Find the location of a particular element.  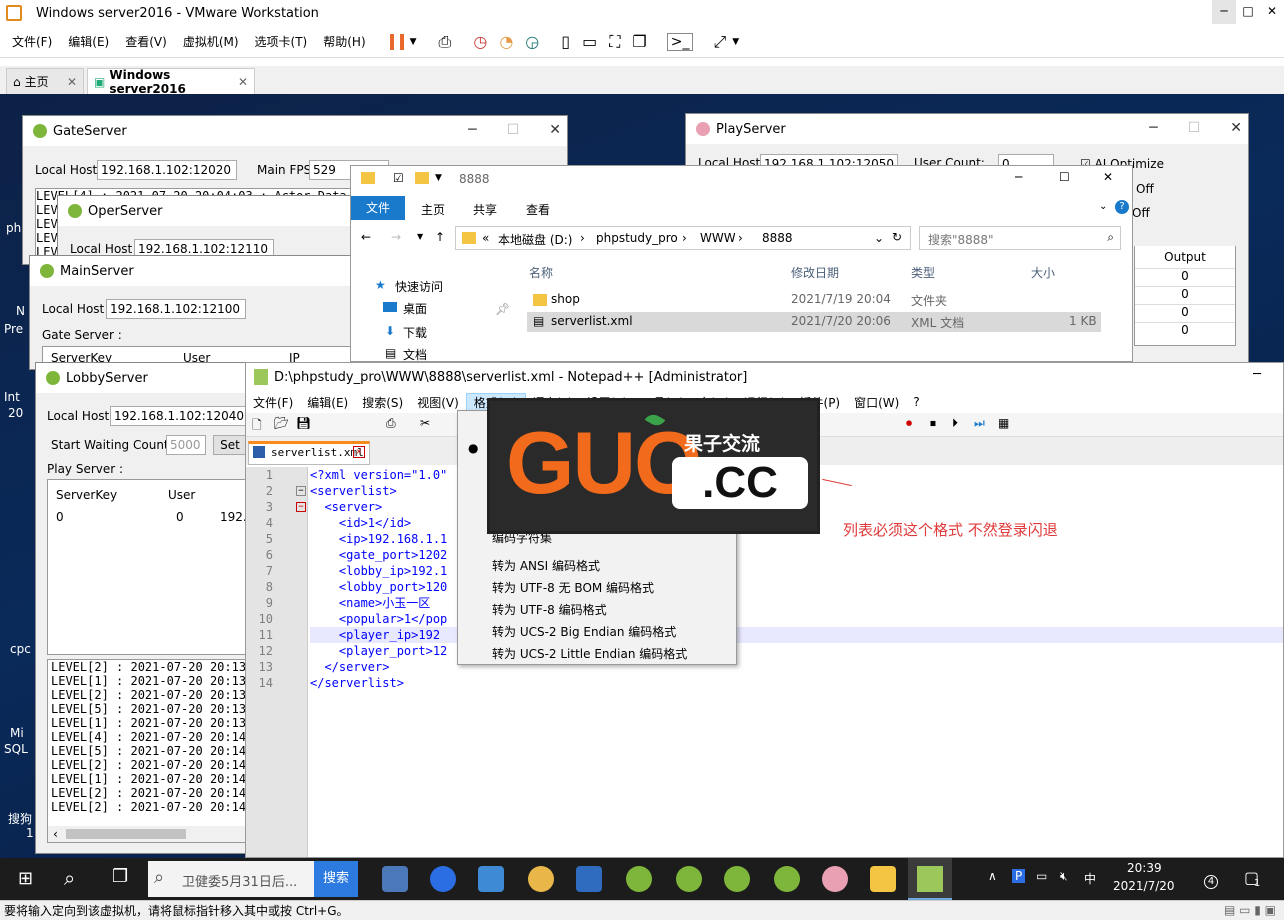

menu-search: 搜索(S) is located at coordinates (382, 402).